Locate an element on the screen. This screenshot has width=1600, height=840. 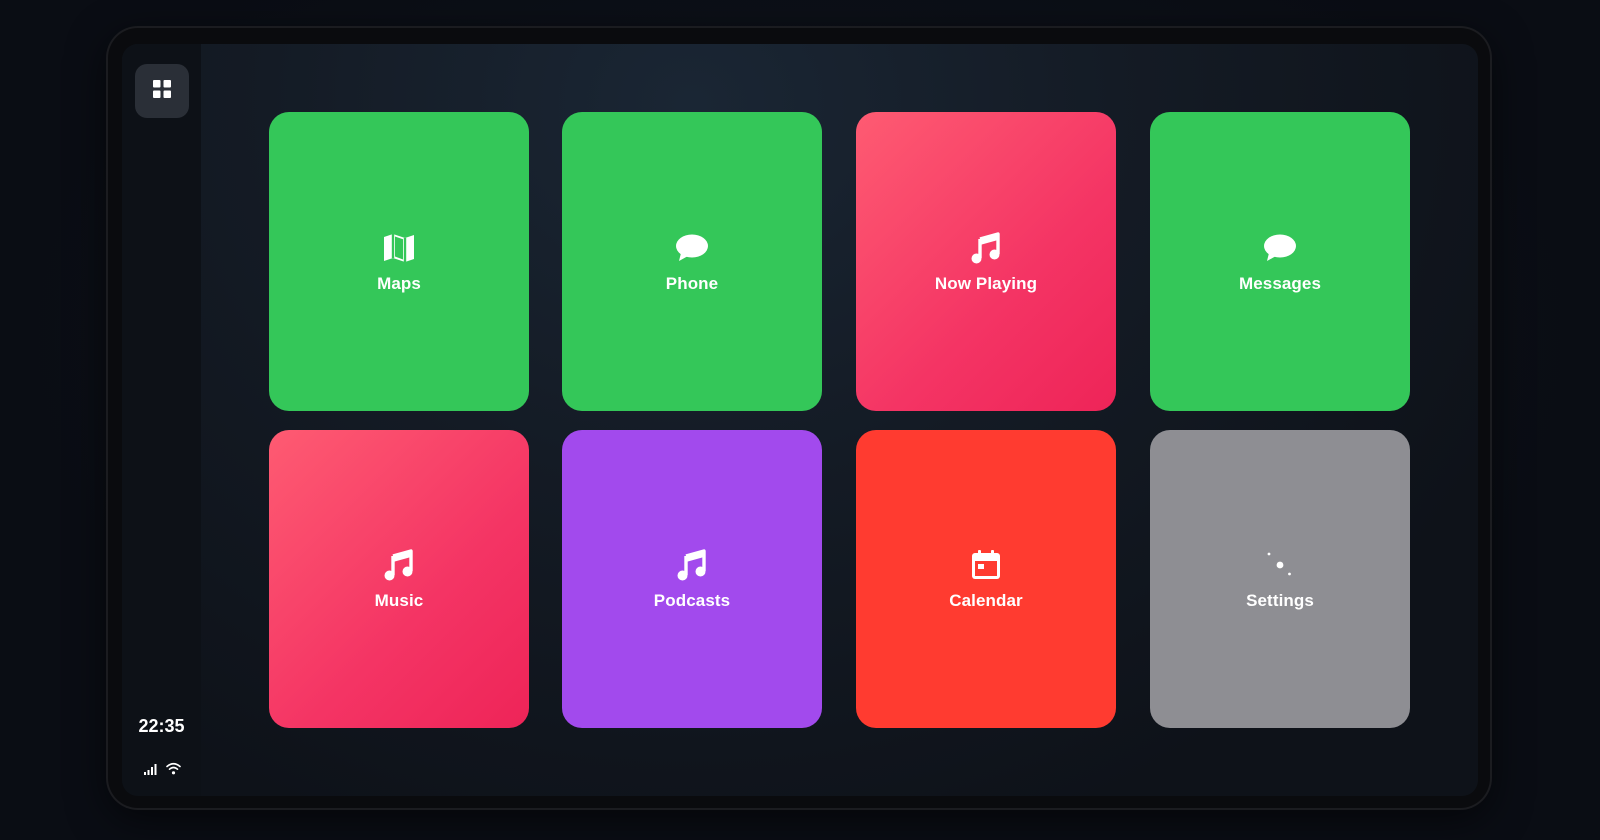
app-label: Settings is located at coordinates (1280, 600).